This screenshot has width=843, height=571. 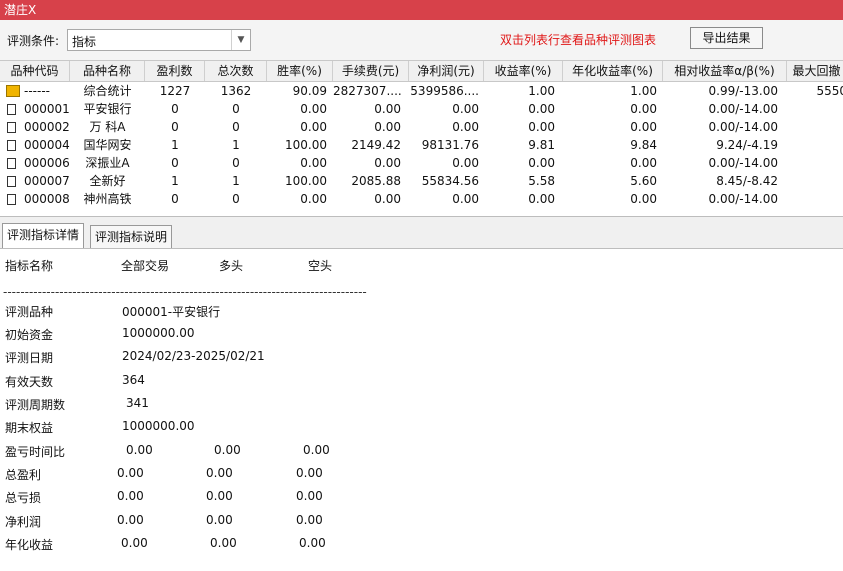 I want to click on table-cell: 国华网安, so click(x=107, y=145).